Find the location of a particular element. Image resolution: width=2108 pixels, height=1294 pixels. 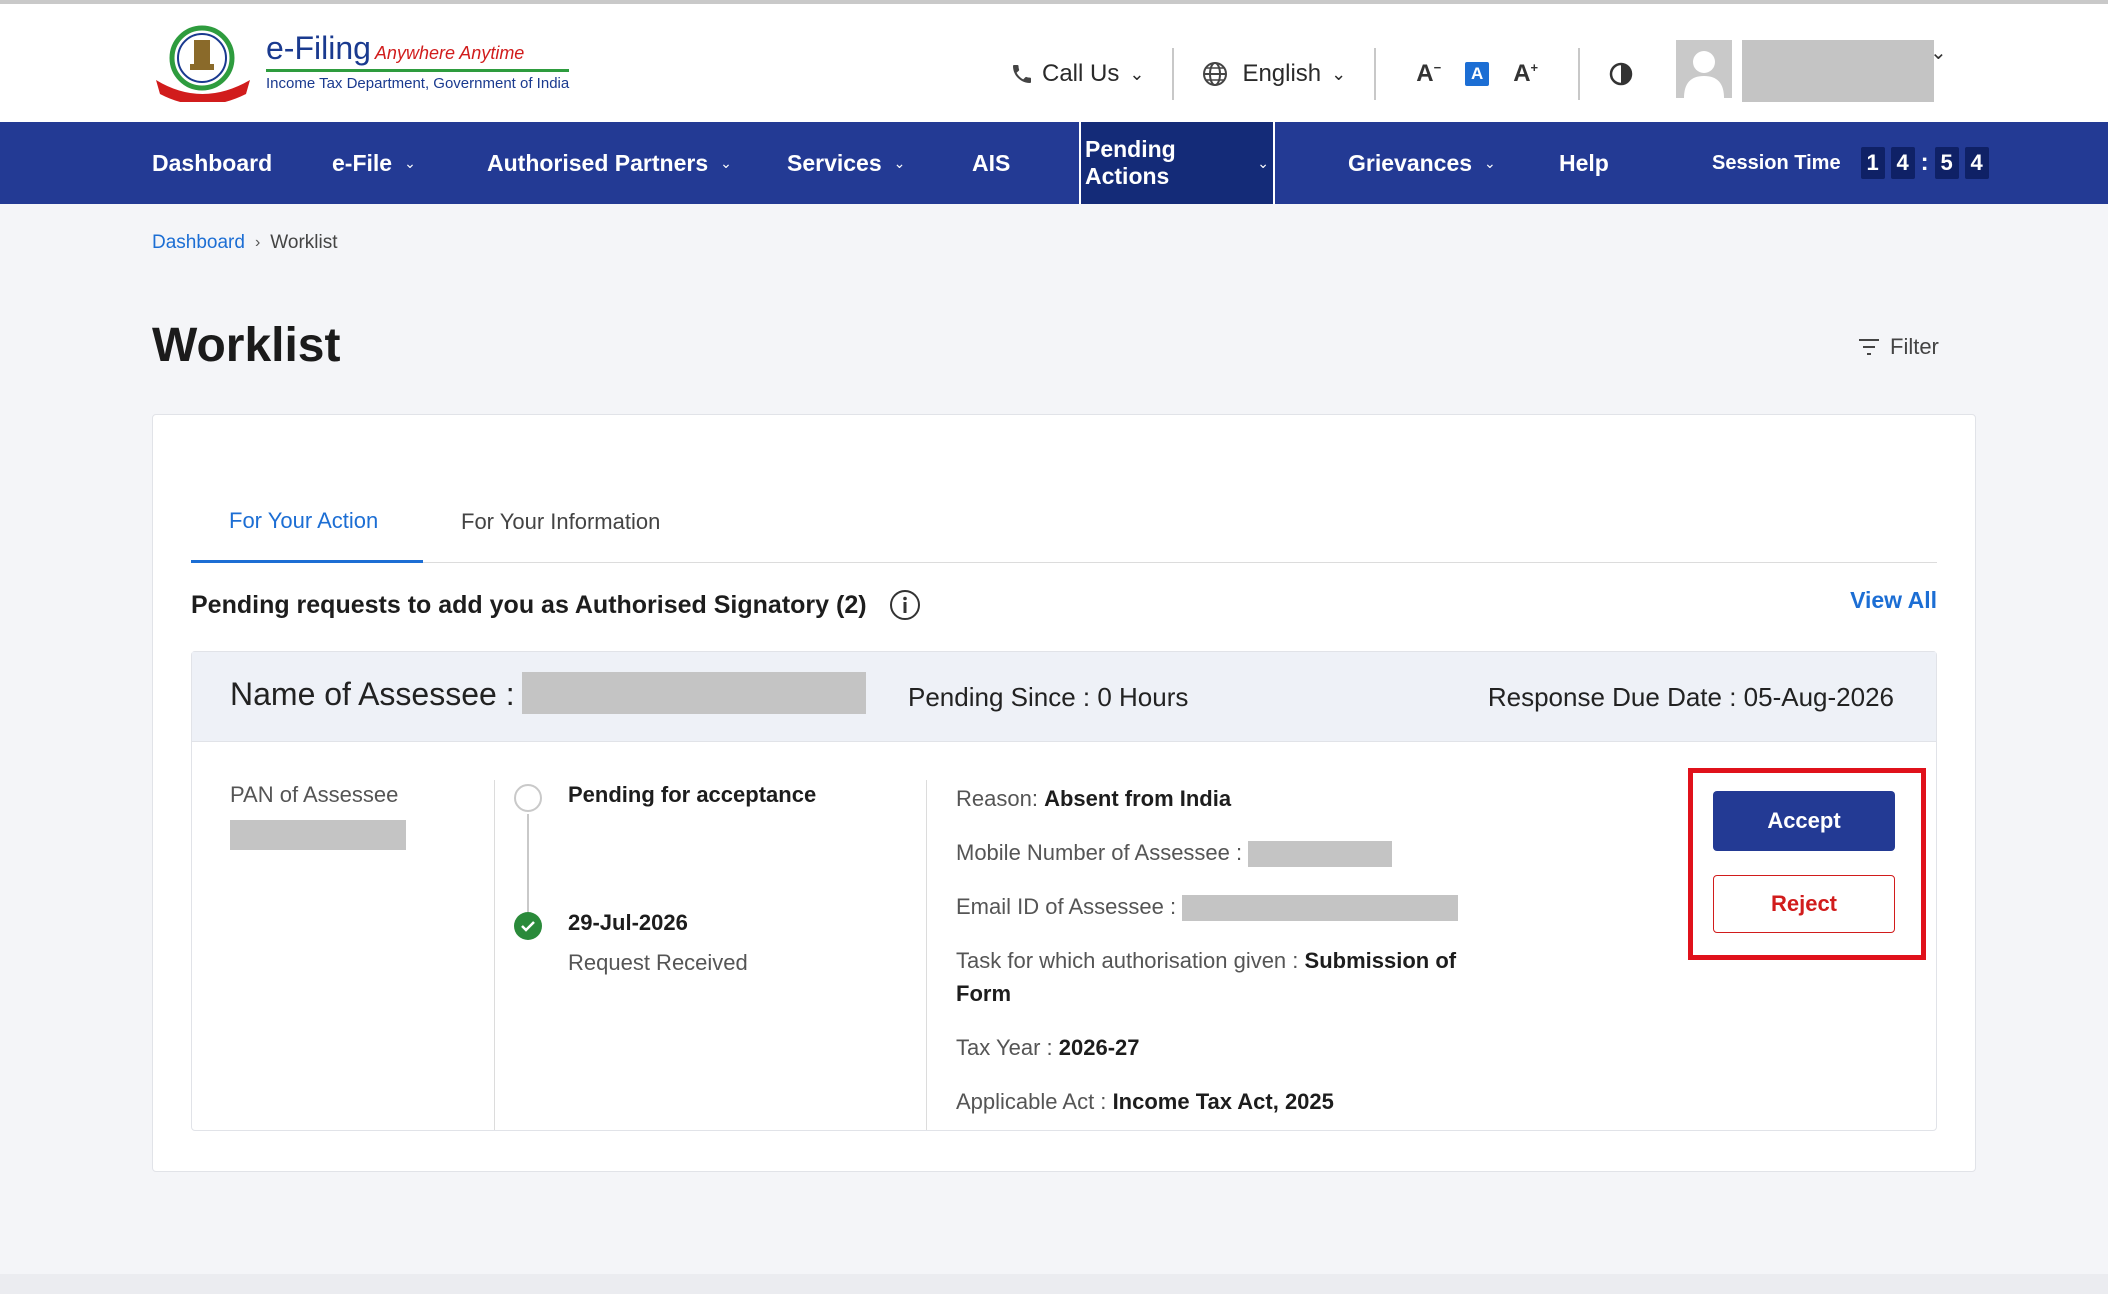

filter-button: Filter is located at coordinates (1898, 347).